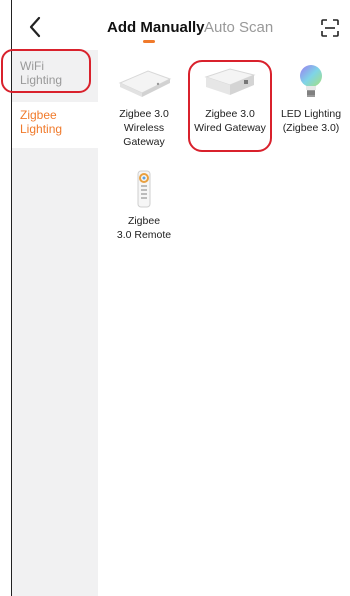 The height and width of the screenshot is (596, 350). Describe the element at coordinates (144, 82) in the screenshot. I see `wireless-gateway-icon` at that location.